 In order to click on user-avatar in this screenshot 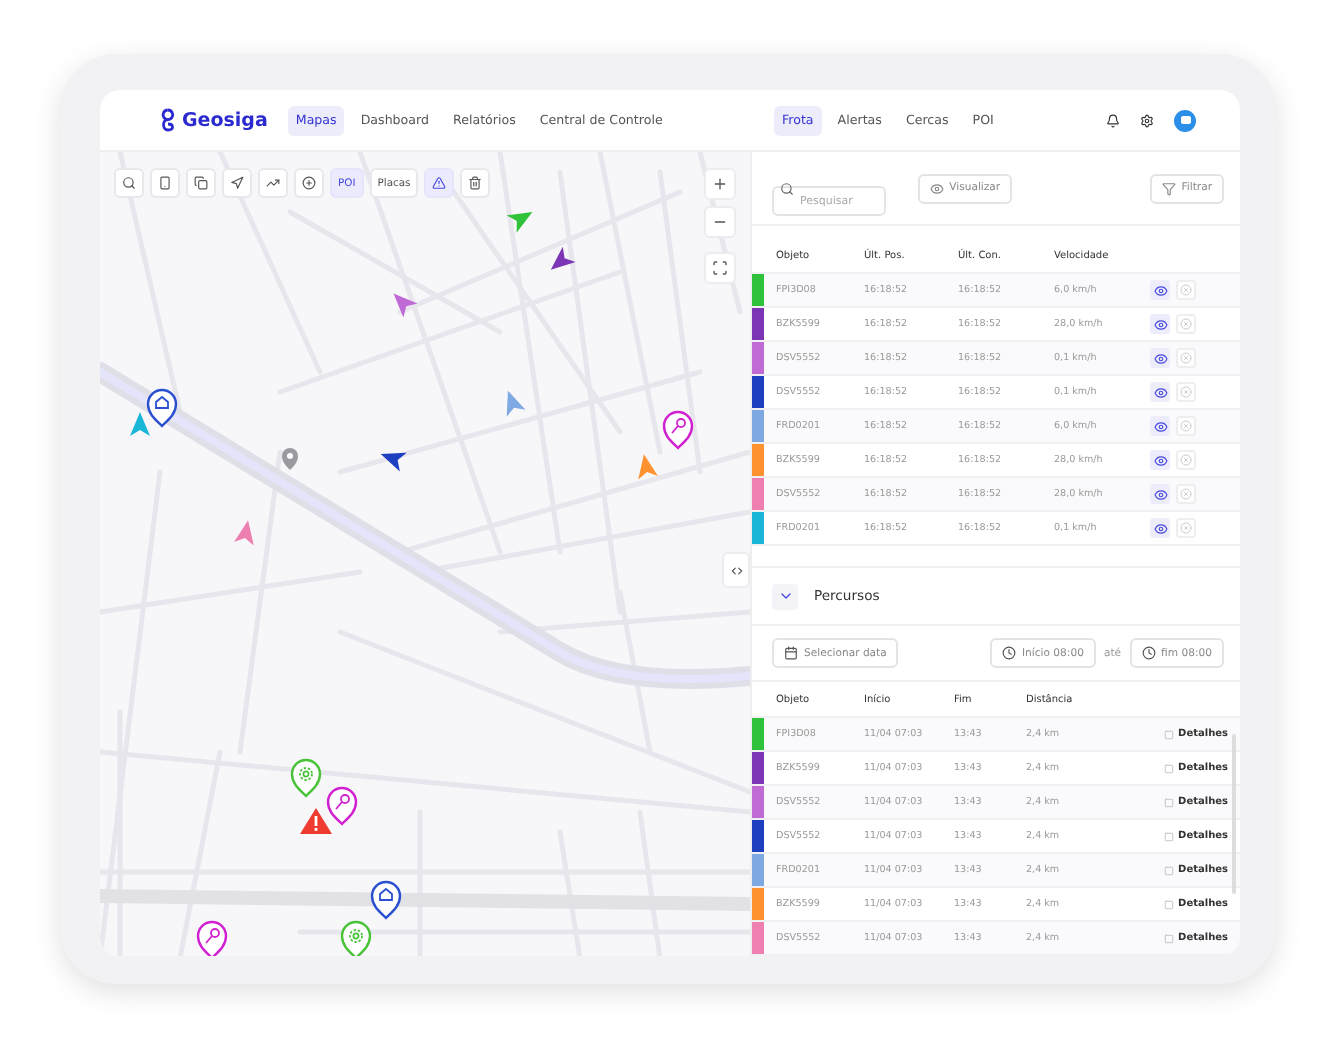, I will do `click(1185, 120)`.